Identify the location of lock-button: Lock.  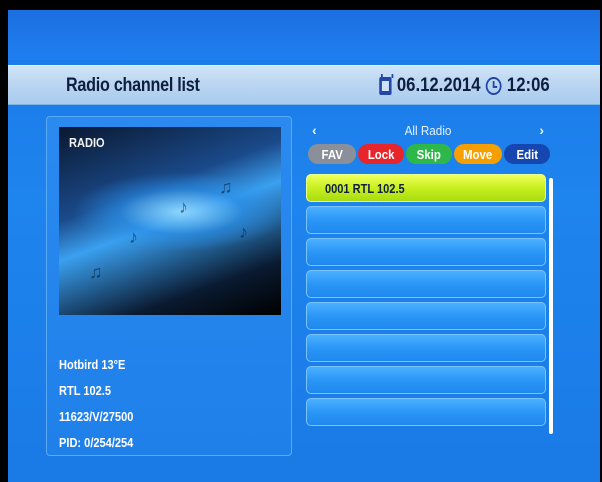
(381, 154).